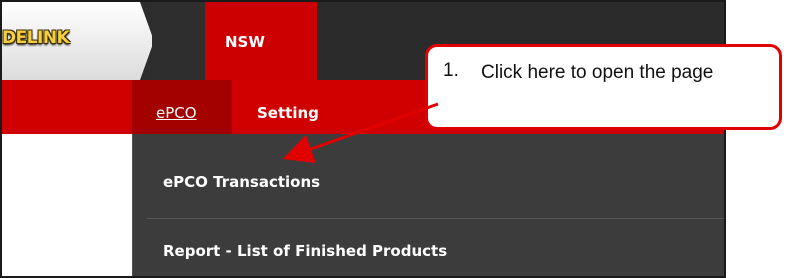 The height and width of the screenshot is (278, 790). Describe the element at coordinates (603, 87) in the screenshot. I see `instruction-callout` at that location.